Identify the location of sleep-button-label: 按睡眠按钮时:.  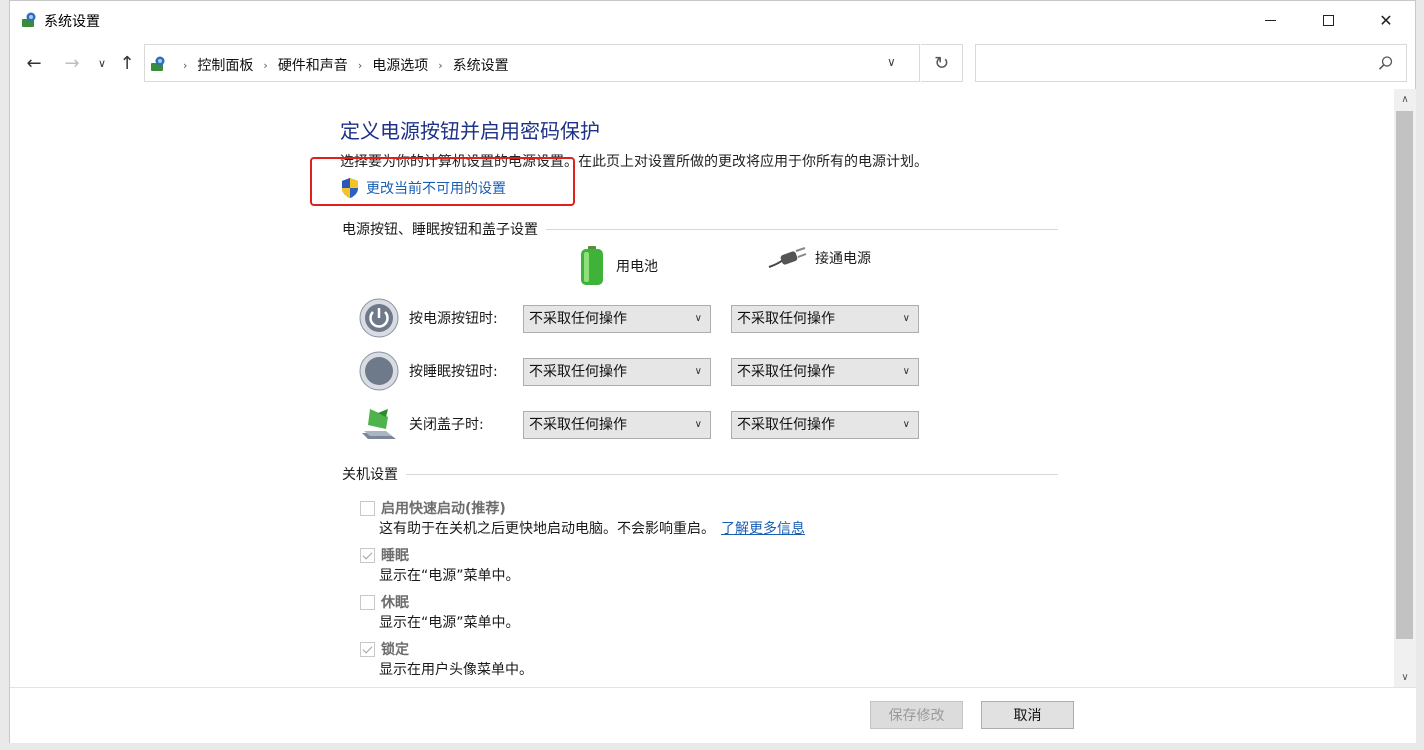
(453, 372).